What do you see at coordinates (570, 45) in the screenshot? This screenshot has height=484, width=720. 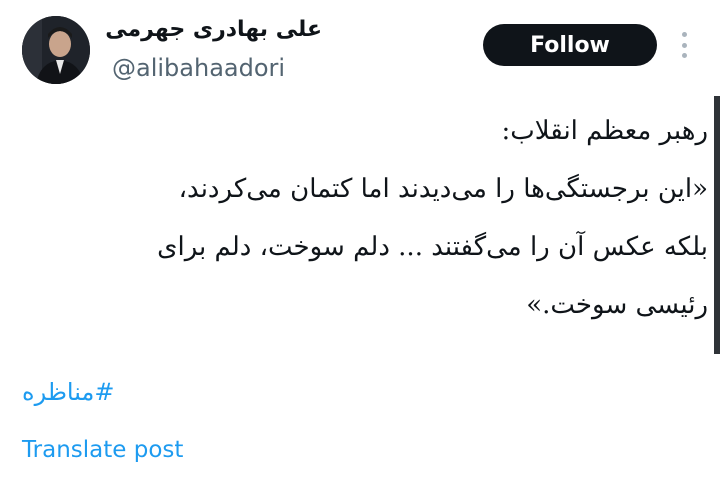 I see `follow-button: Follow` at bounding box center [570, 45].